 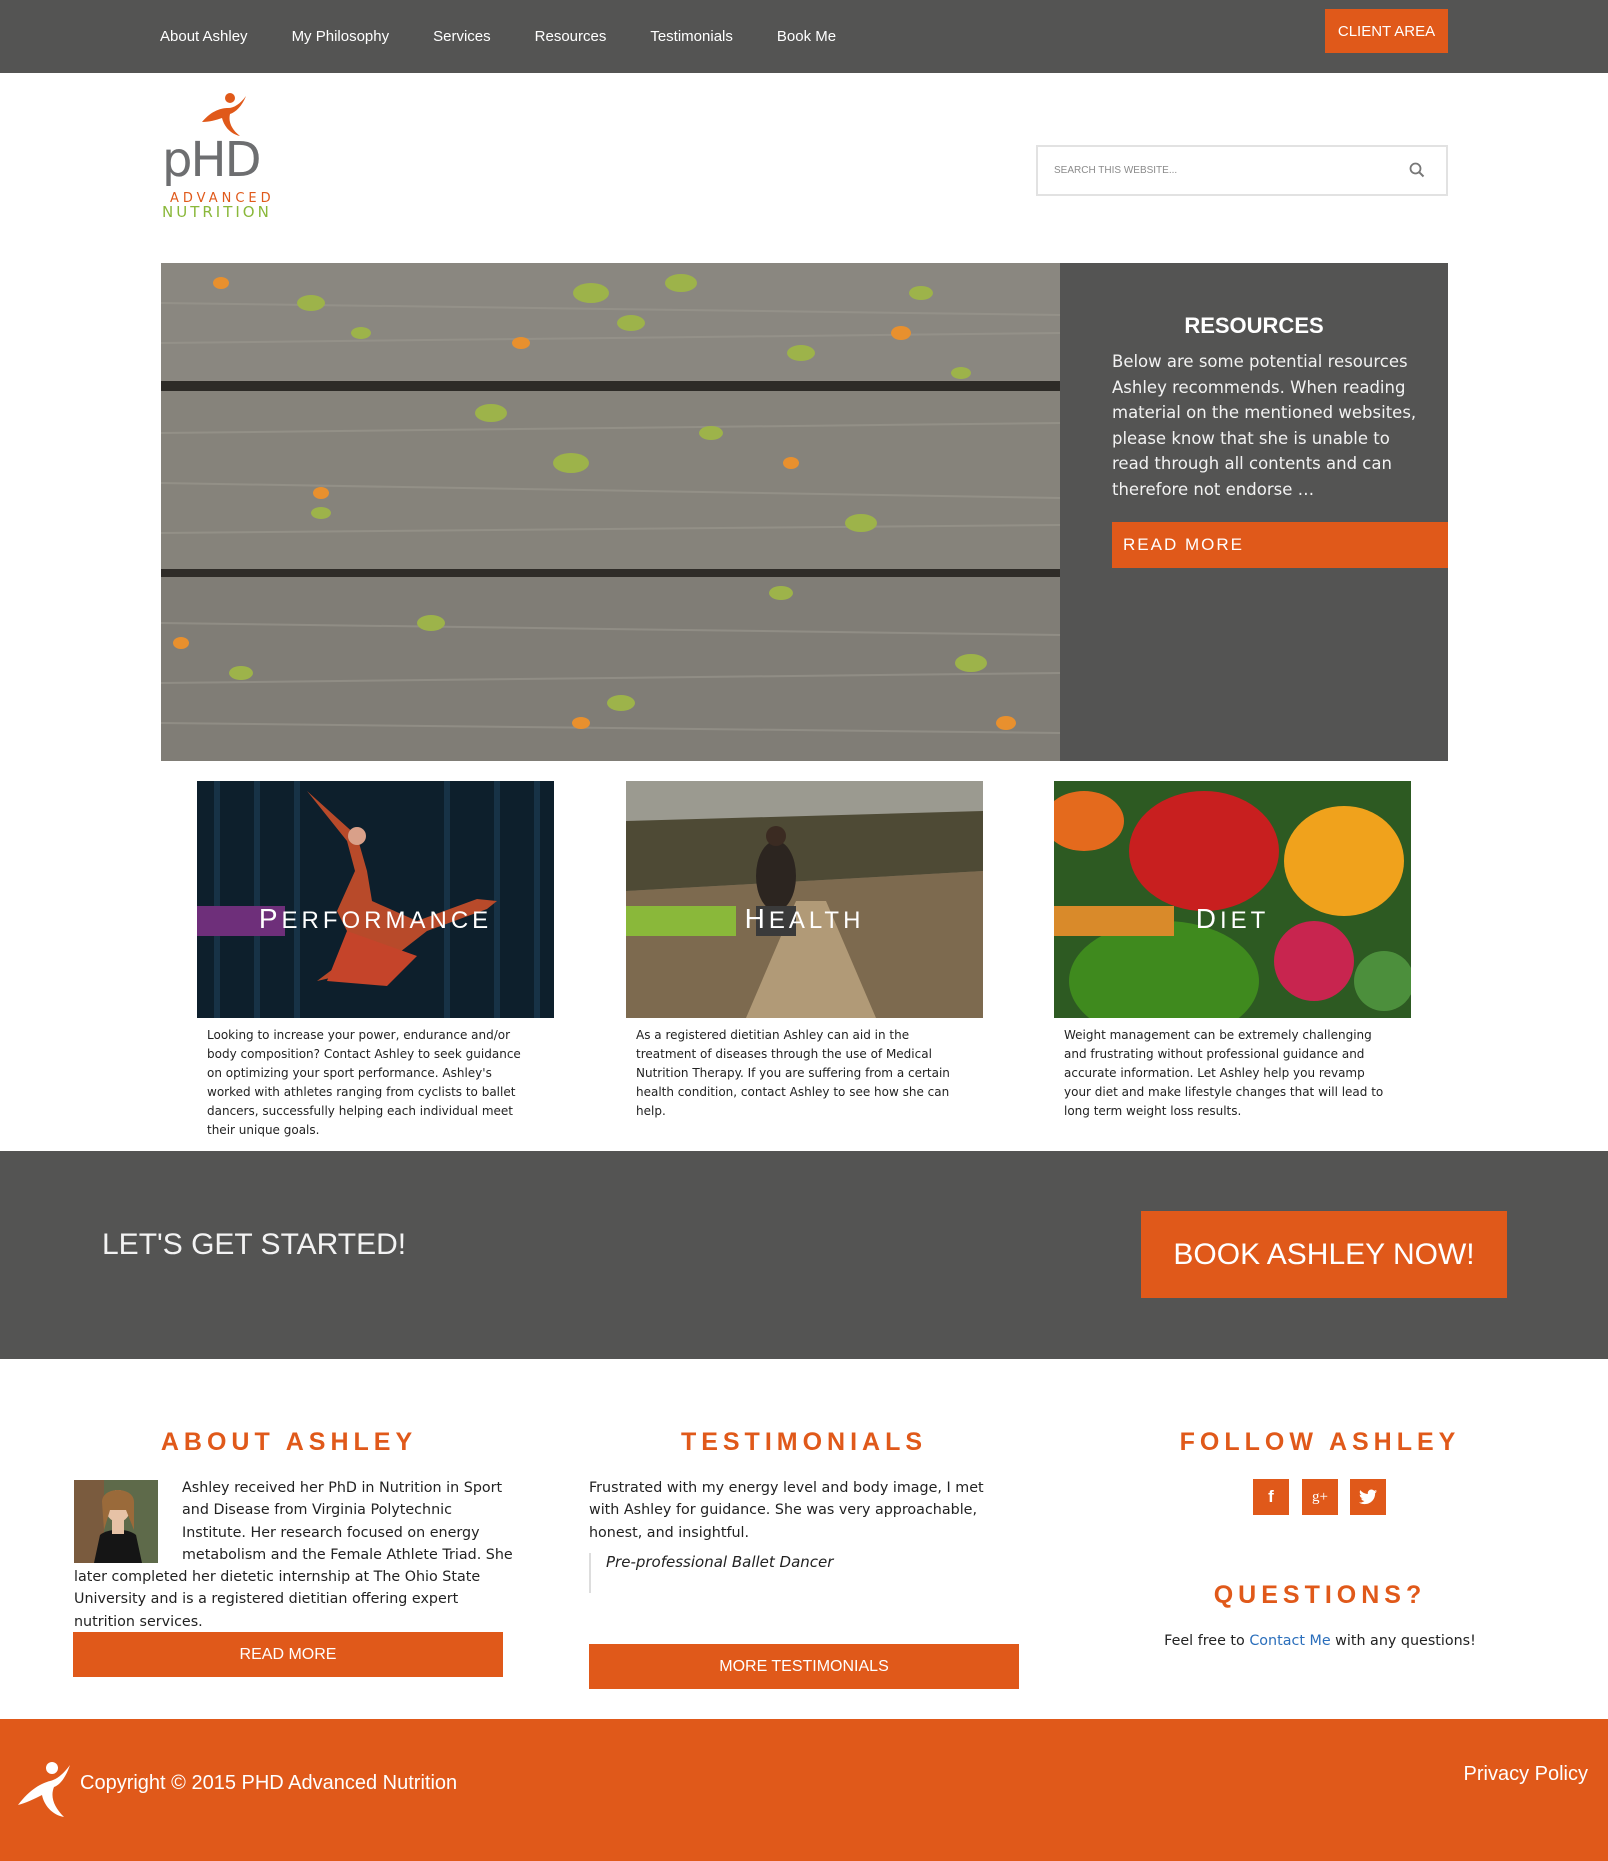 What do you see at coordinates (375, 899) in the screenshot?
I see `performance-image: PERFORMANCE` at bounding box center [375, 899].